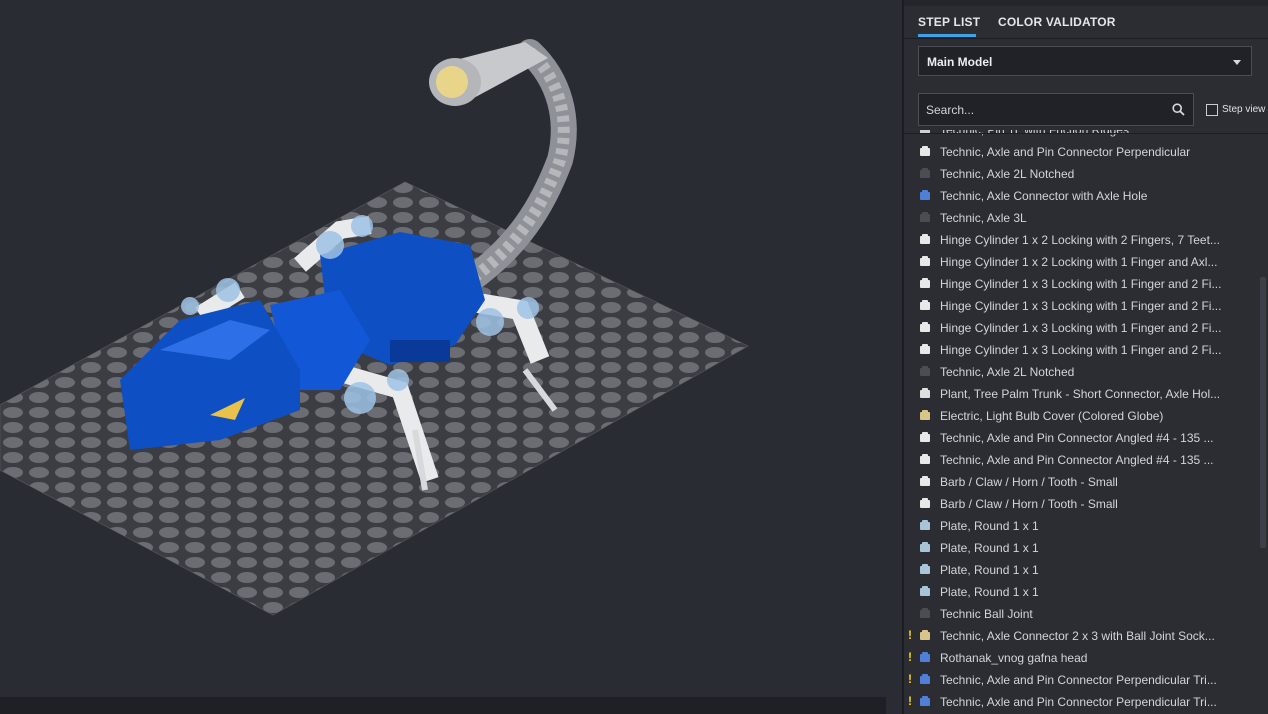 Image resolution: width=1268 pixels, height=714 pixels. I want to click on step-view-label: Step view, so click(1244, 109).